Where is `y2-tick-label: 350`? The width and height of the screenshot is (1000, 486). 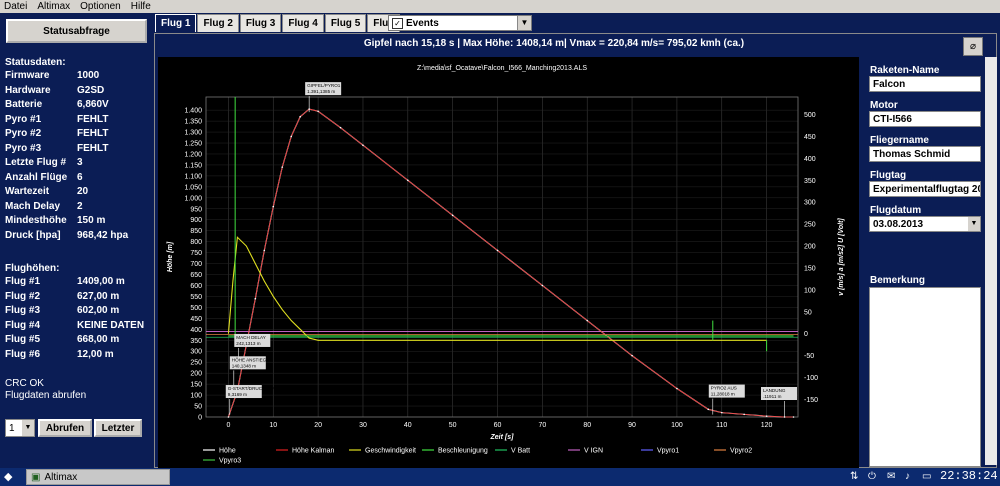
y2-tick-label: 350 is located at coordinates (810, 181).